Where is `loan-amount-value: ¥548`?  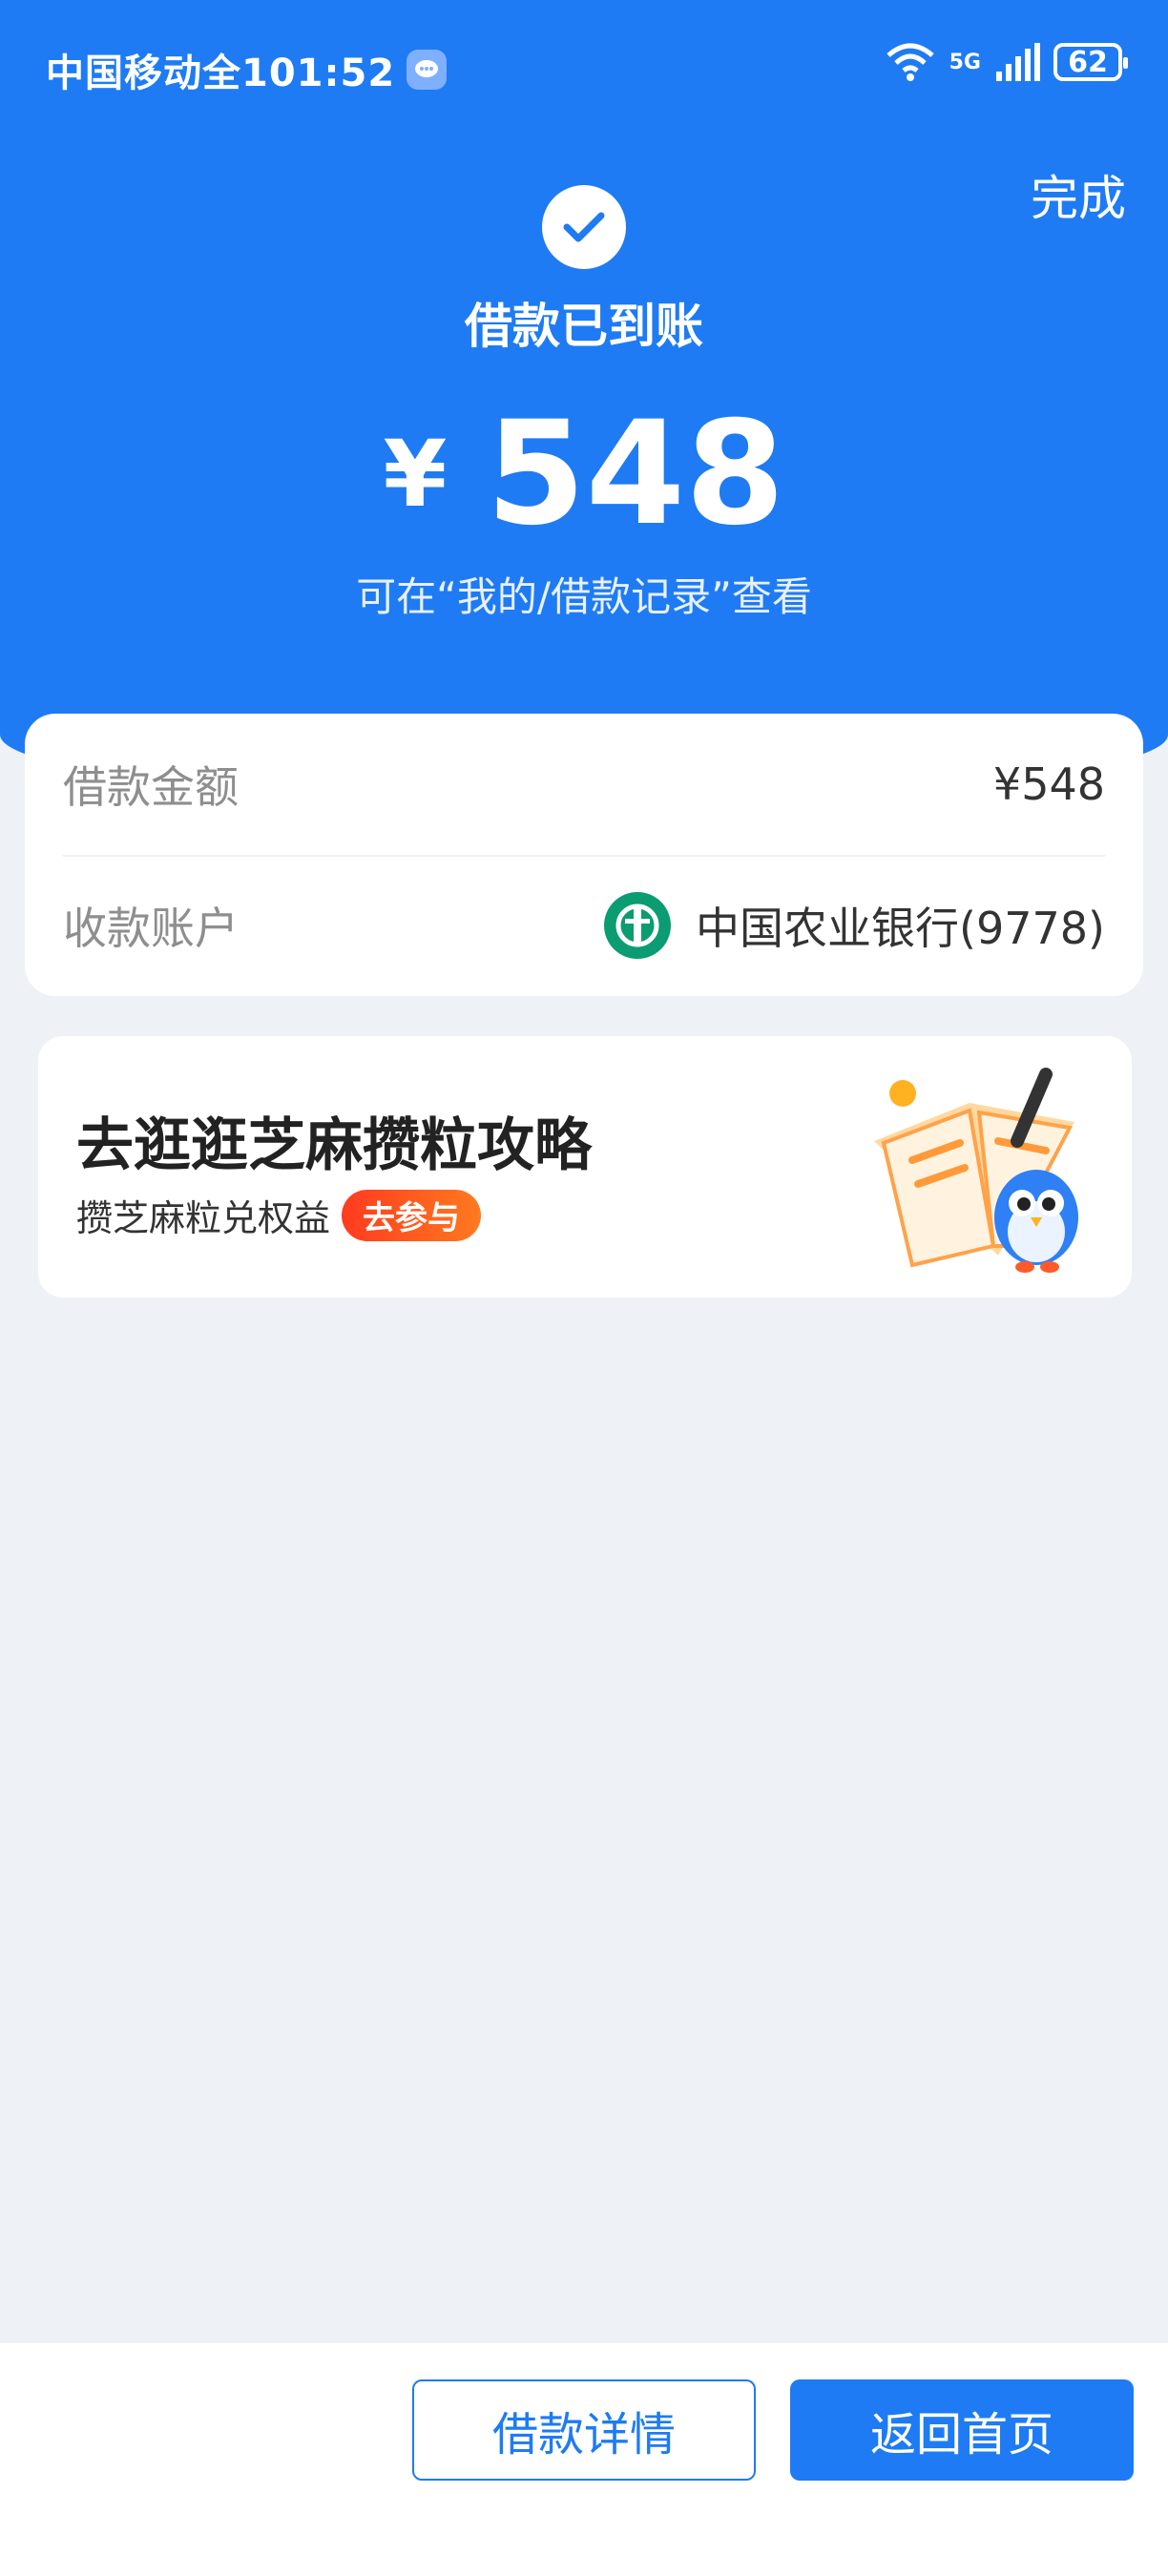
loan-amount-value: ¥548 is located at coordinates (1048, 784).